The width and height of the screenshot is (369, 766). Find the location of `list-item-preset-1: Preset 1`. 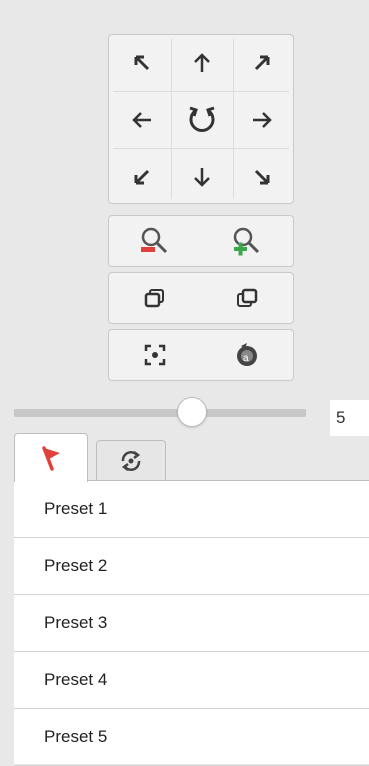

list-item-preset-1: Preset 1 is located at coordinates (191, 509).